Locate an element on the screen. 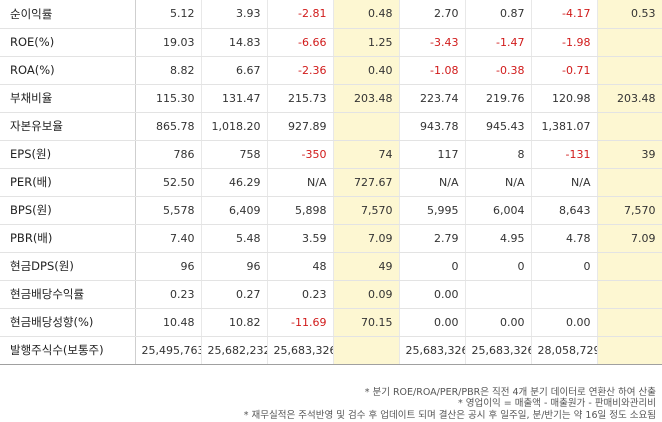  table-cell: 117 is located at coordinates (432, 154).